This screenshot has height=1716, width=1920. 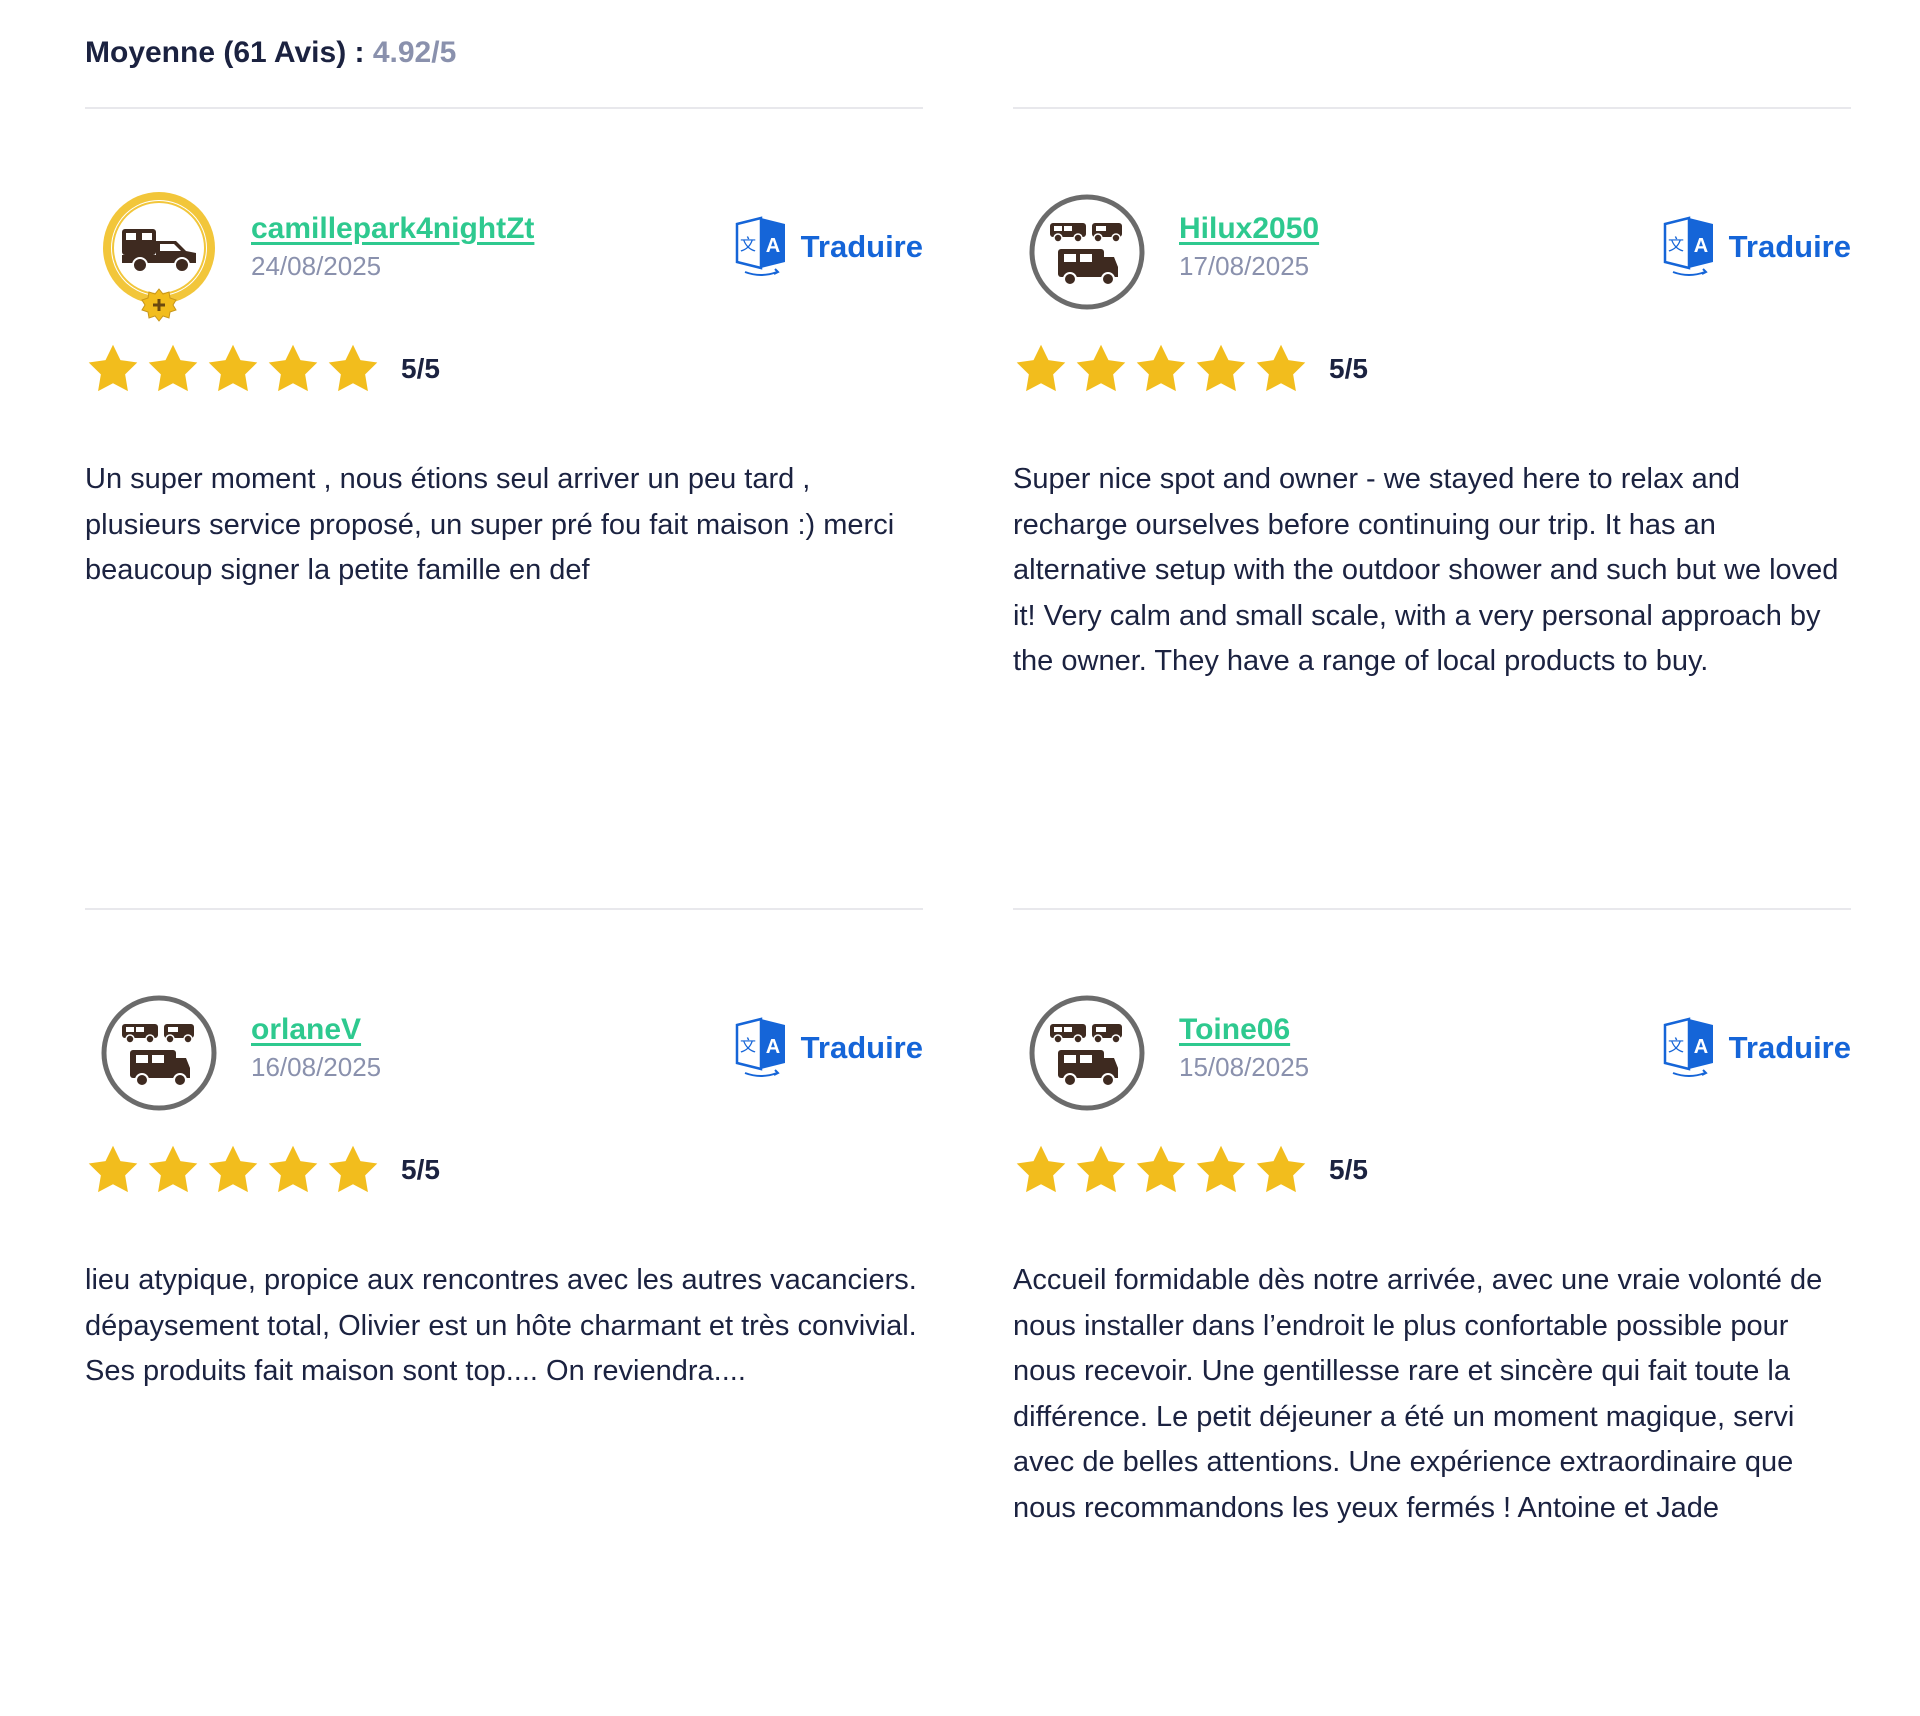 I want to click on review-username: Hilux2050, so click(x=1249, y=229).